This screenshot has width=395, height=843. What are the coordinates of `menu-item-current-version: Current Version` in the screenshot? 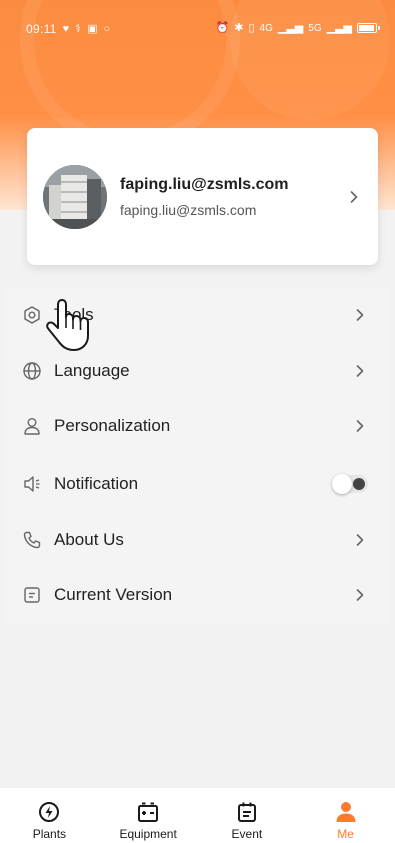 It's located at (197, 595).